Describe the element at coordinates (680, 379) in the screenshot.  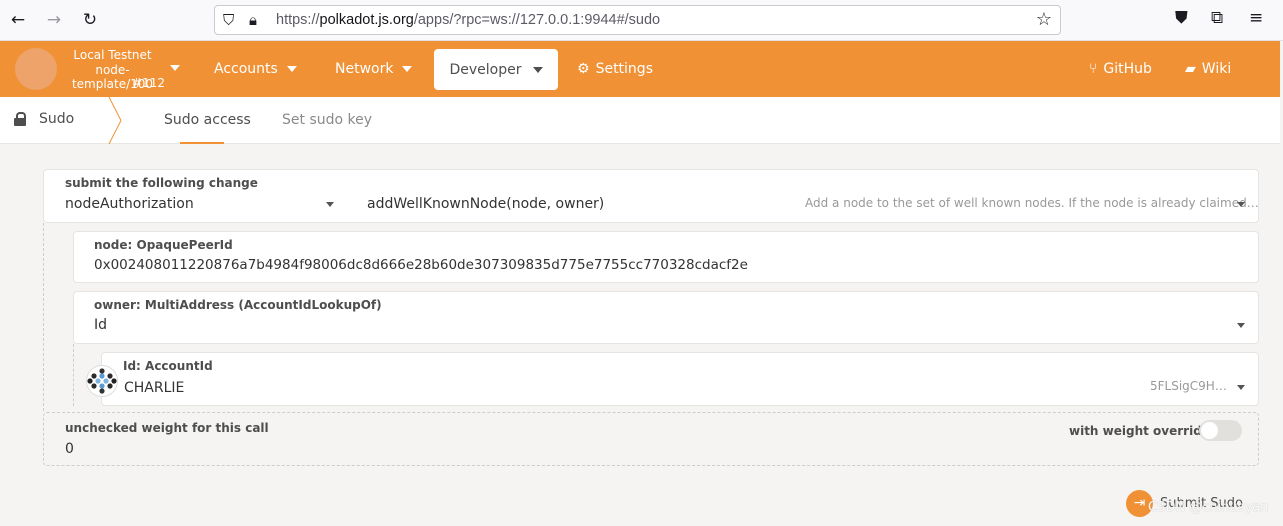
I see `id-param` at that location.